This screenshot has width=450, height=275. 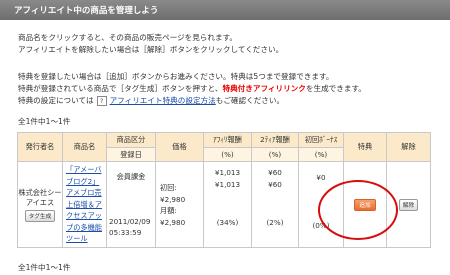 What do you see at coordinates (84, 147) in the screenshot?
I see `col-product: 商品名` at bounding box center [84, 147].